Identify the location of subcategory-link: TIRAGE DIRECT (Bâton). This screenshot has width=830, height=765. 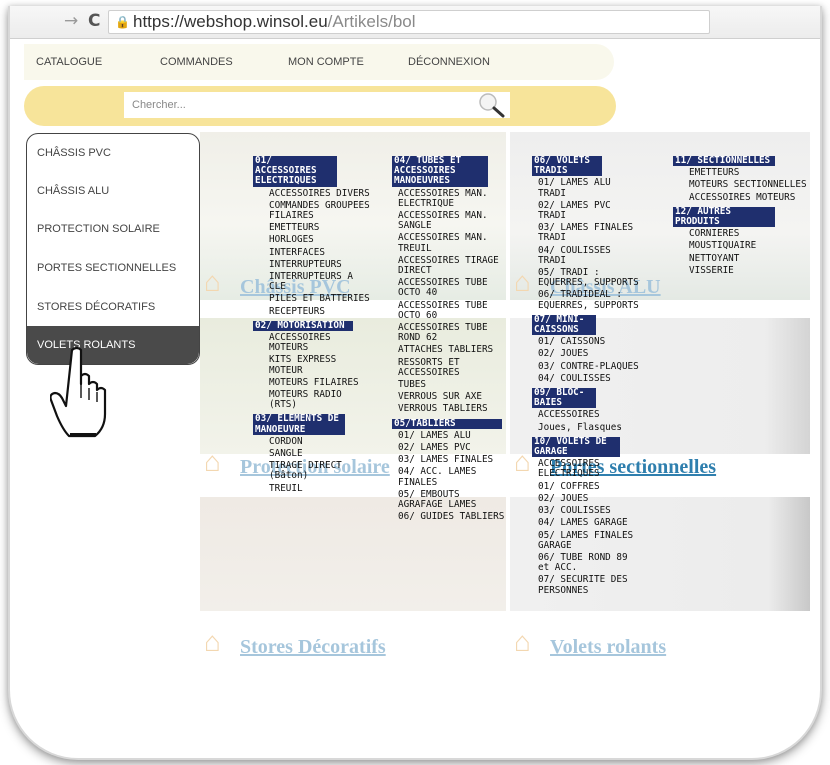
(313, 471).